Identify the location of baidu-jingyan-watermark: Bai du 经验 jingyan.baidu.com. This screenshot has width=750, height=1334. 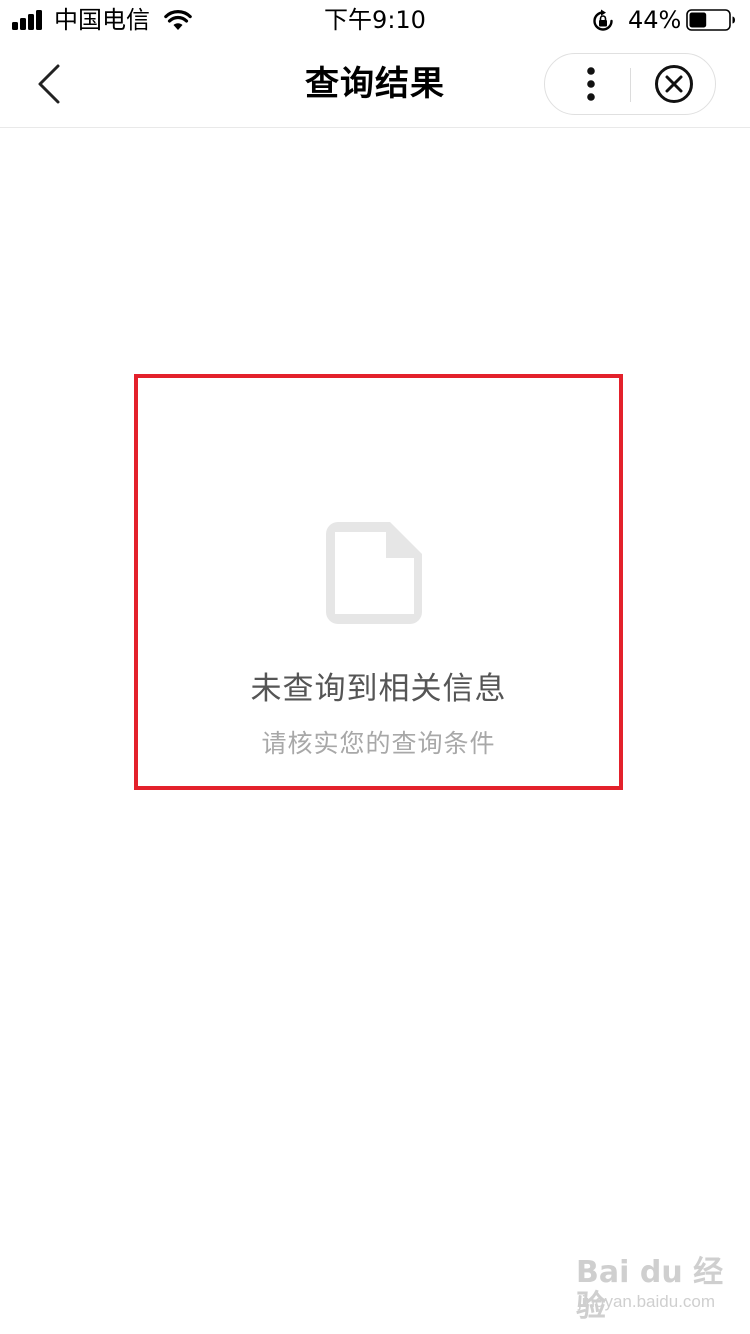
(650, 1287).